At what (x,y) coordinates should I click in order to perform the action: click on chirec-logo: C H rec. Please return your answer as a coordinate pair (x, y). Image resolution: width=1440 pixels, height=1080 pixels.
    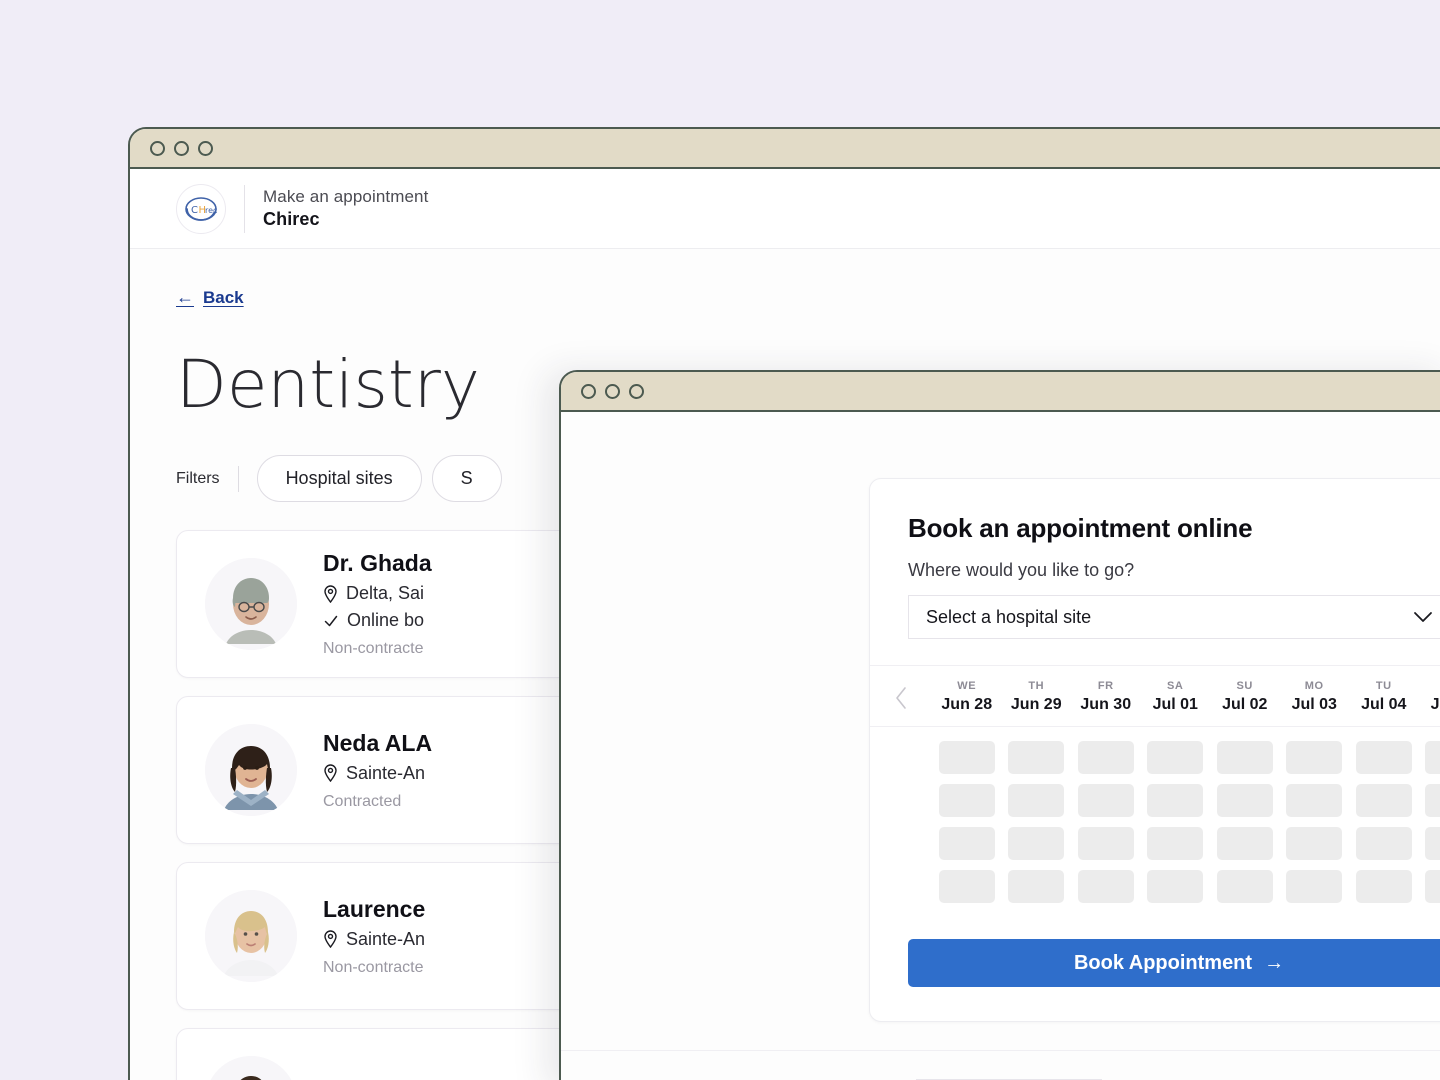
    Looking at the image, I should click on (201, 208).